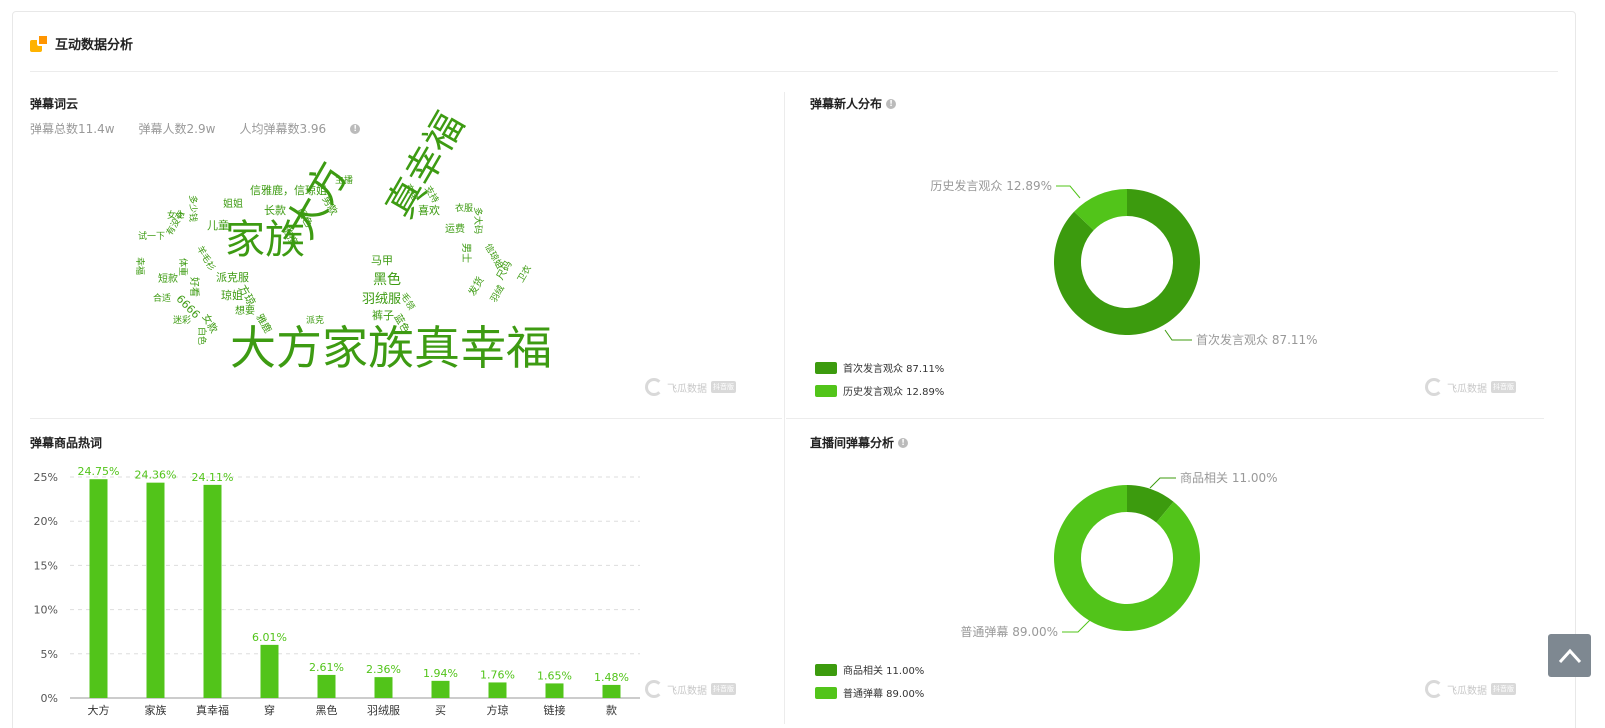 The height and width of the screenshot is (728, 1605). I want to click on newcomer-donut-chart: 首次发言观众 87.11% 历史发言观众 12.89%, so click(1124, 262).